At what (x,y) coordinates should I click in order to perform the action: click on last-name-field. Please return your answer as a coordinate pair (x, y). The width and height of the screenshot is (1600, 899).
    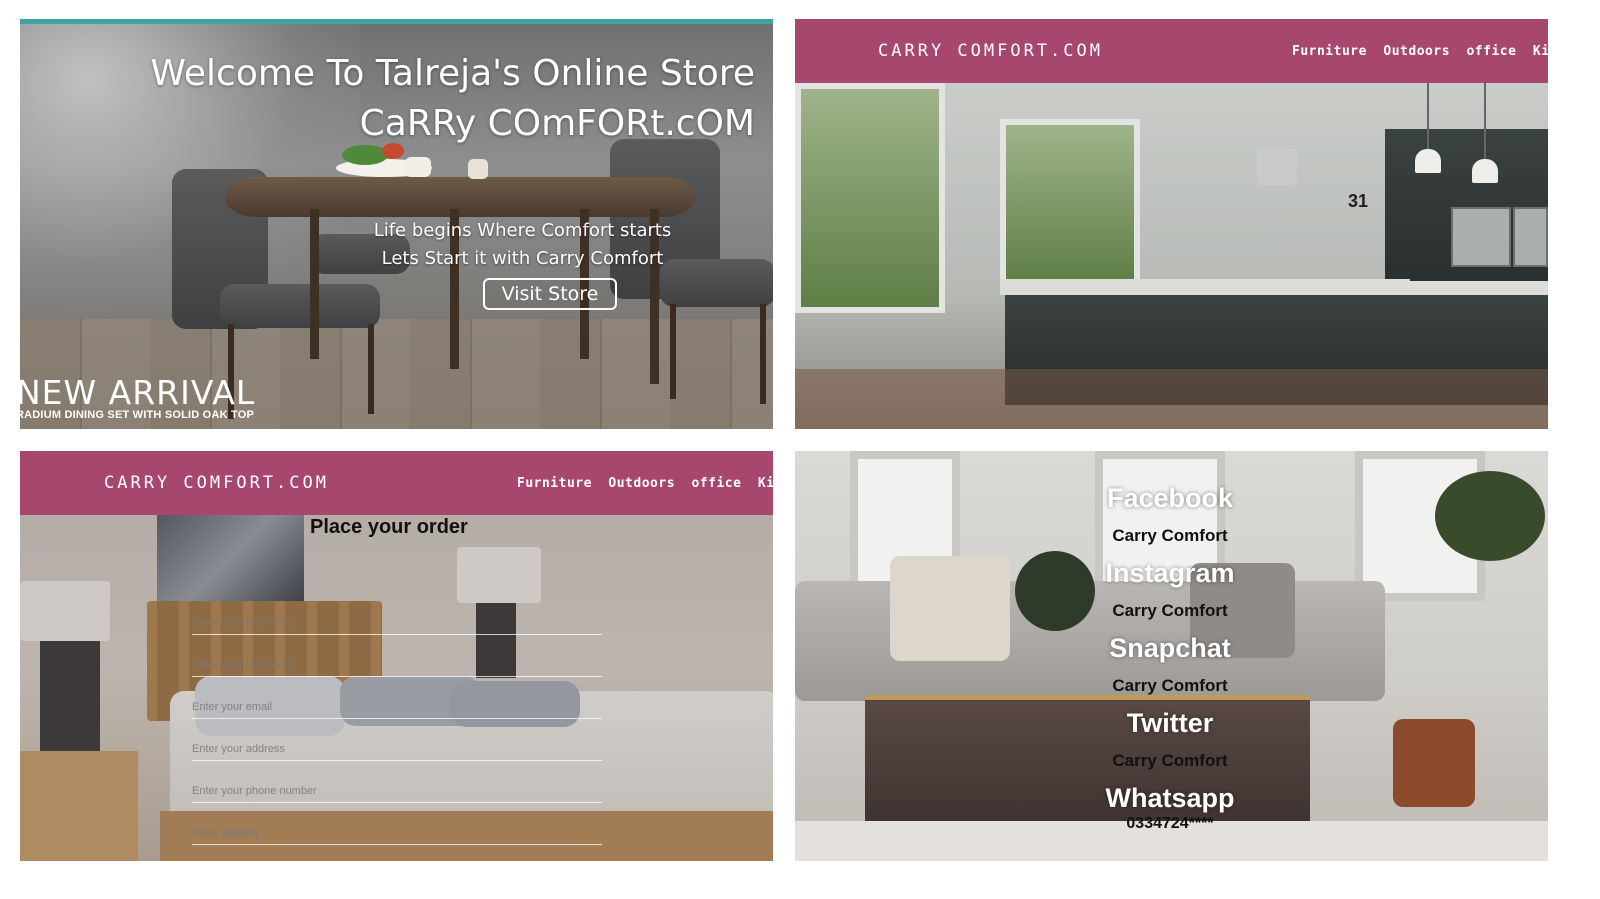
    Looking at the image, I should click on (397, 665).